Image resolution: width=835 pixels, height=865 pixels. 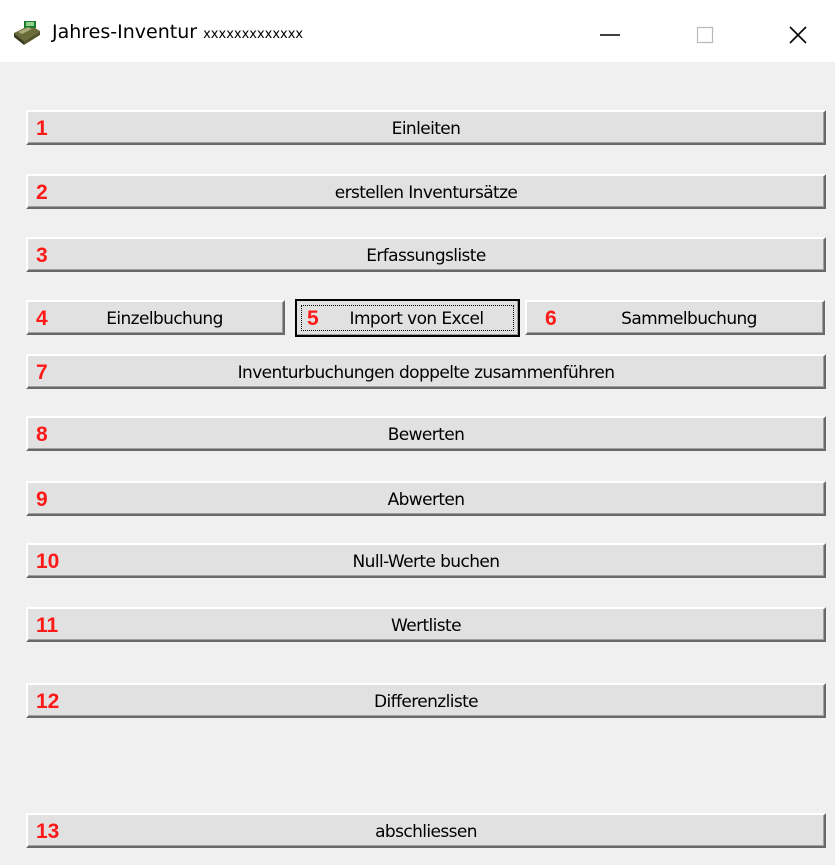 I want to click on button-label: abschliessen, so click(x=426, y=832).